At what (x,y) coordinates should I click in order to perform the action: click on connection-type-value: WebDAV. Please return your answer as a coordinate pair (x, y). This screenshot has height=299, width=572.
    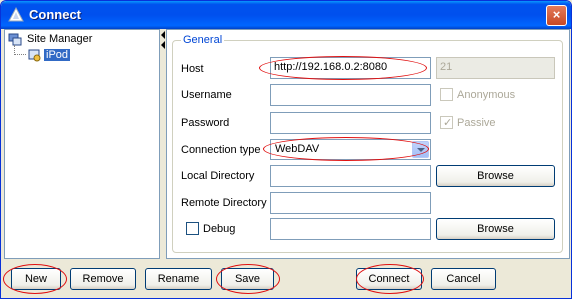
    Looking at the image, I should click on (297, 149).